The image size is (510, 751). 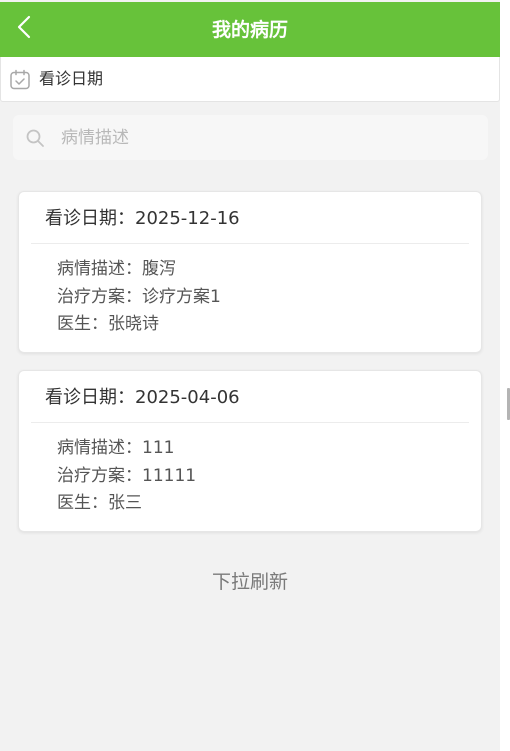 I want to click on record-treatment-value: 11111, so click(x=169, y=476).